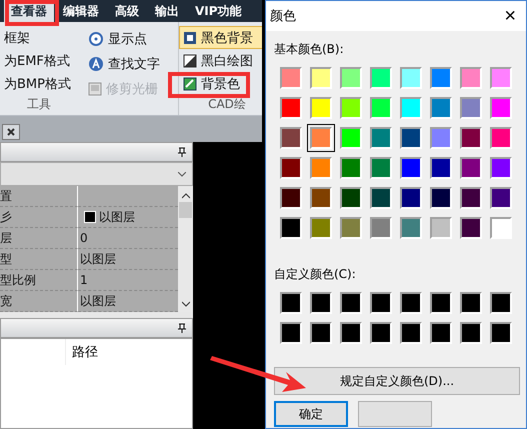 This screenshot has height=429, width=527. Describe the element at coordinates (128, 38) in the screenshot. I see `ribbon-button: 显示点` at that location.